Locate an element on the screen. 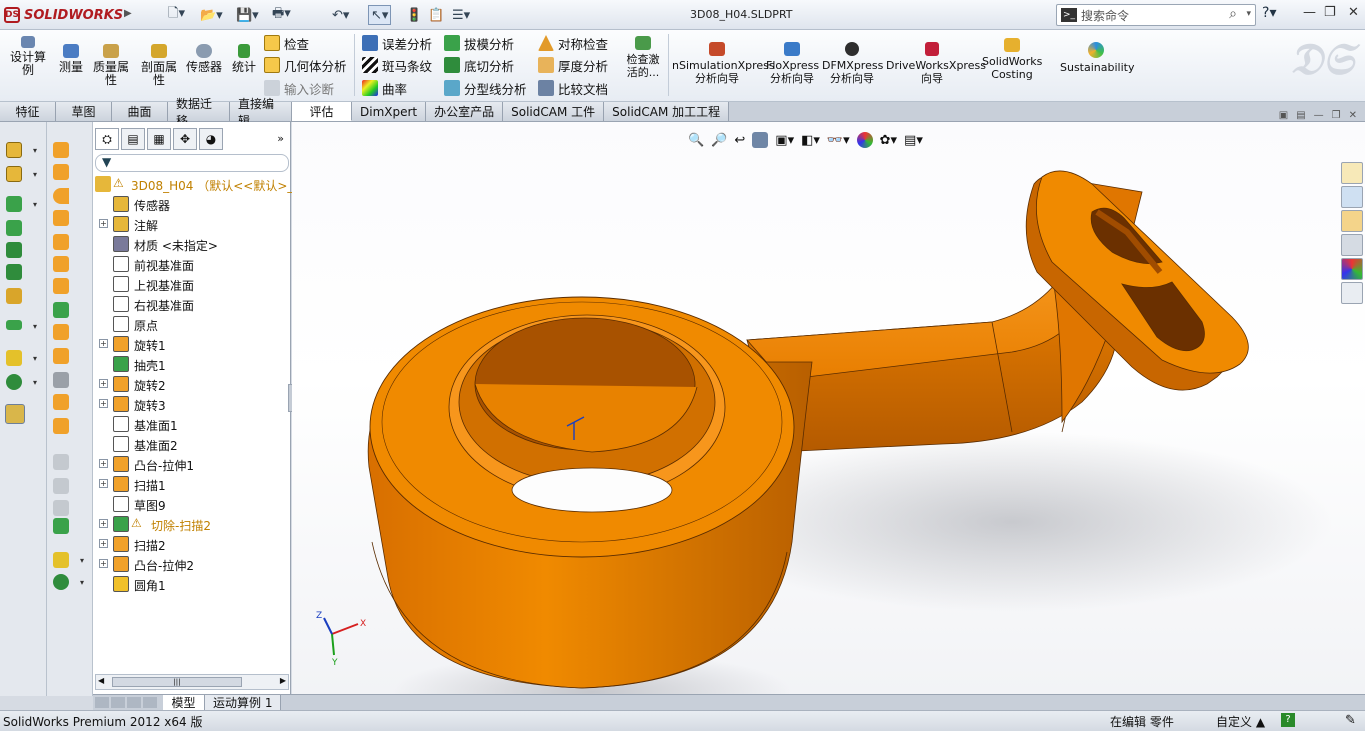  extruded-boss-icon is located at coordinates (61, 150).